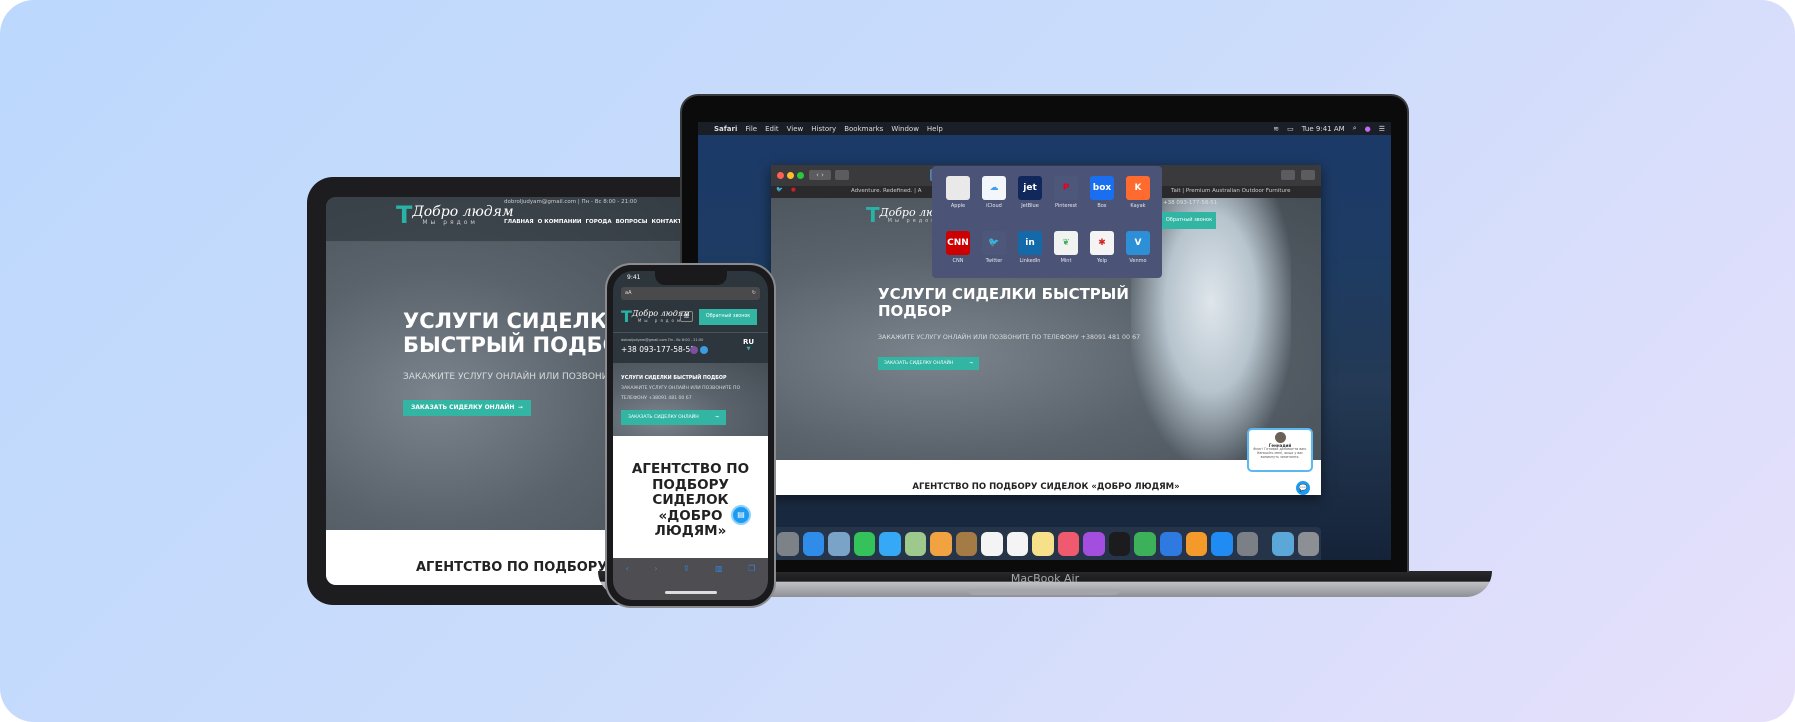 This screenshot has width=1795, height=722. Describe the element at coordinates (1382, 129) in the screenshot. I see `control-center-icon: ☰` at that location.